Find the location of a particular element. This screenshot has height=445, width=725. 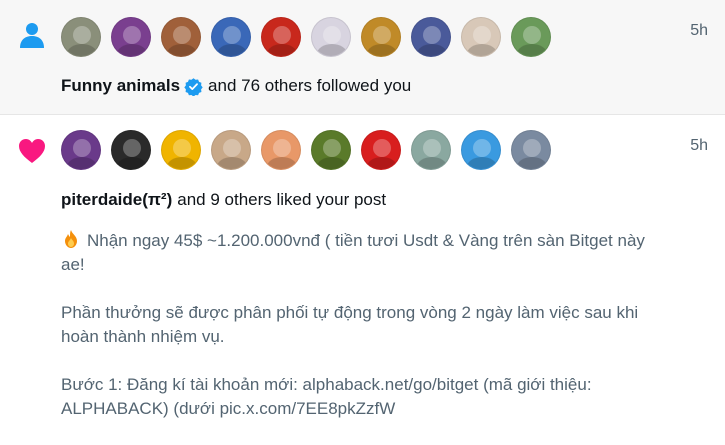

verified-badge-icon is located at coordinates (193, 86).